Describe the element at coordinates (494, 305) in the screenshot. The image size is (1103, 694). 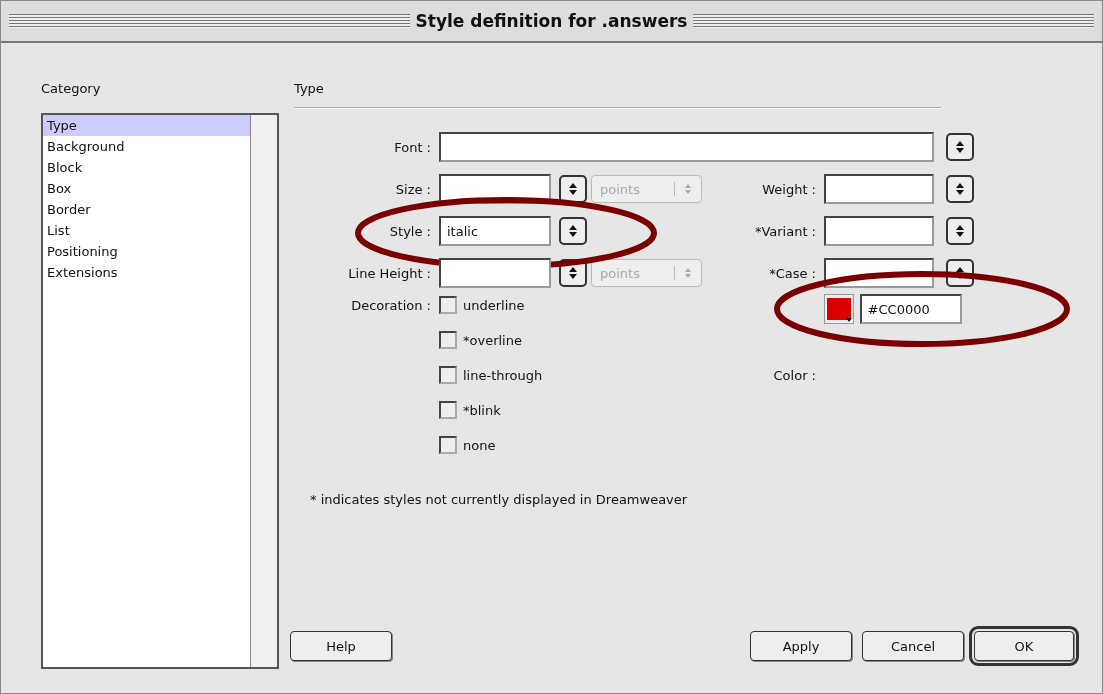
I see `checkbox-label: underline` at that location.